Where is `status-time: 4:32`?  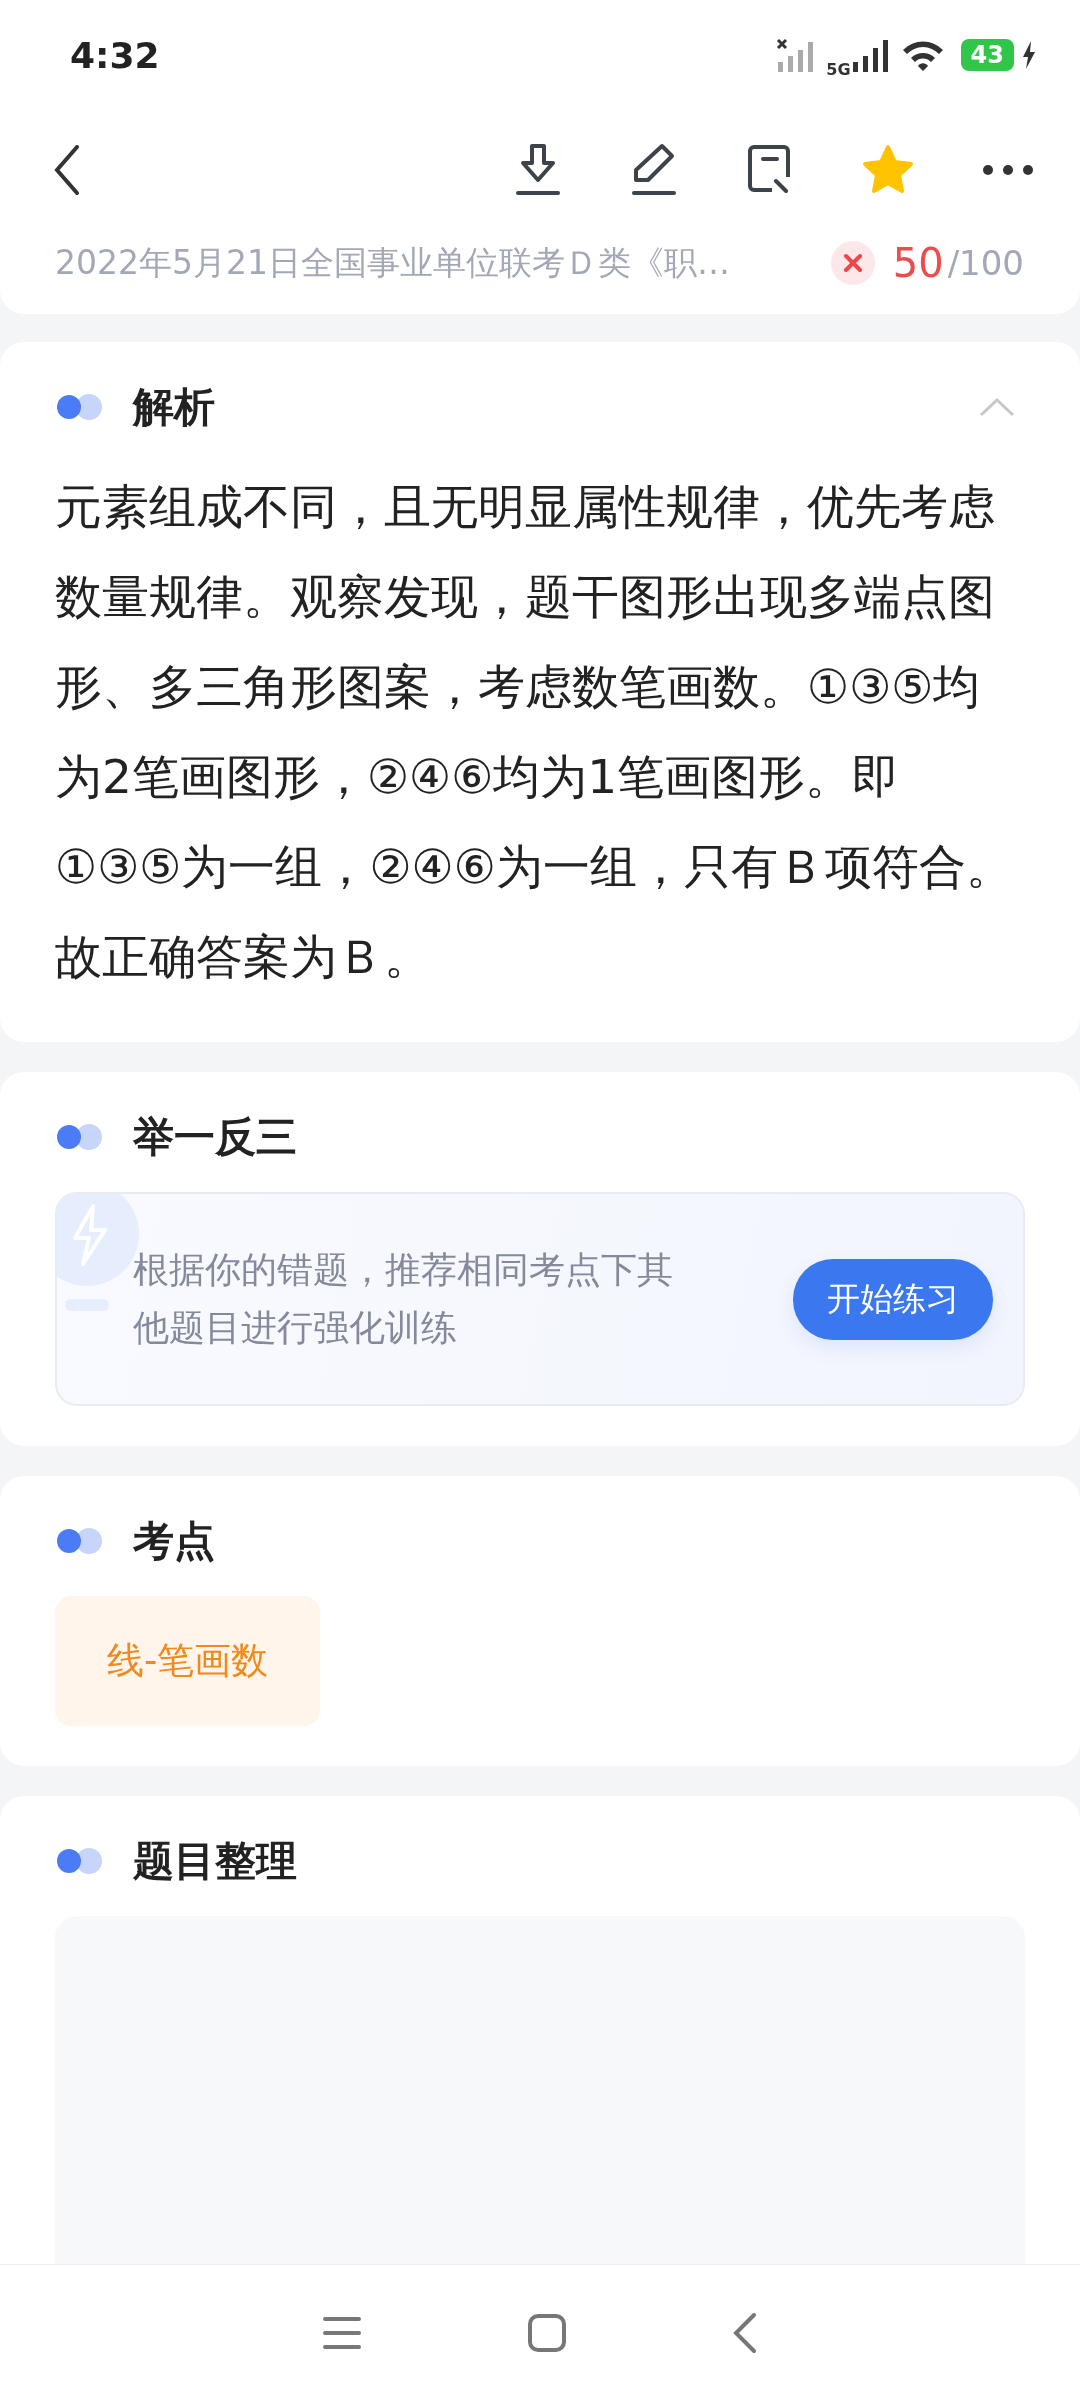
status-time: 4:32 is located at coordinates (115, 55).